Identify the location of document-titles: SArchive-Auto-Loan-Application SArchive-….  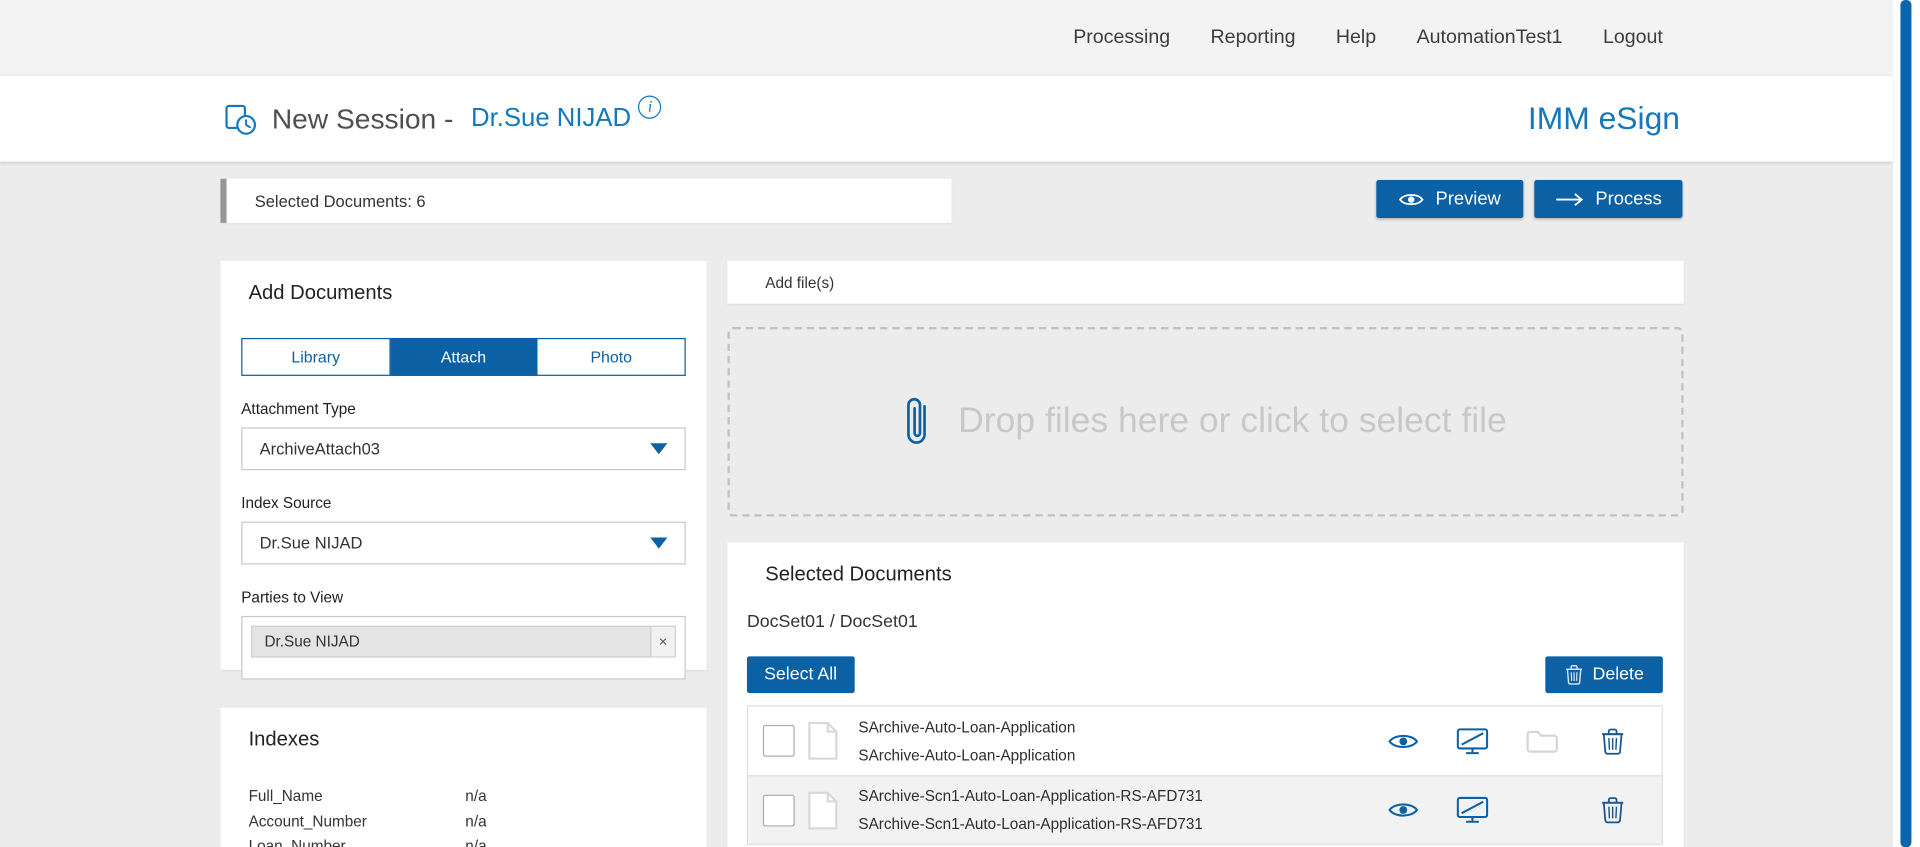
(966, 740).